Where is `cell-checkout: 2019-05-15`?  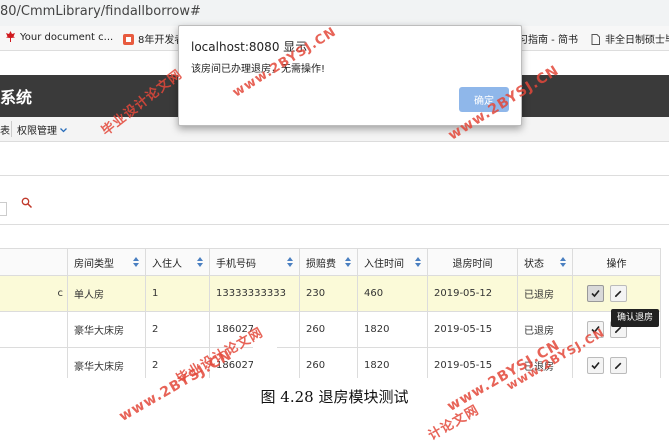
cell-checkout: 2019-05-15 is located at coordinates (472, 329).